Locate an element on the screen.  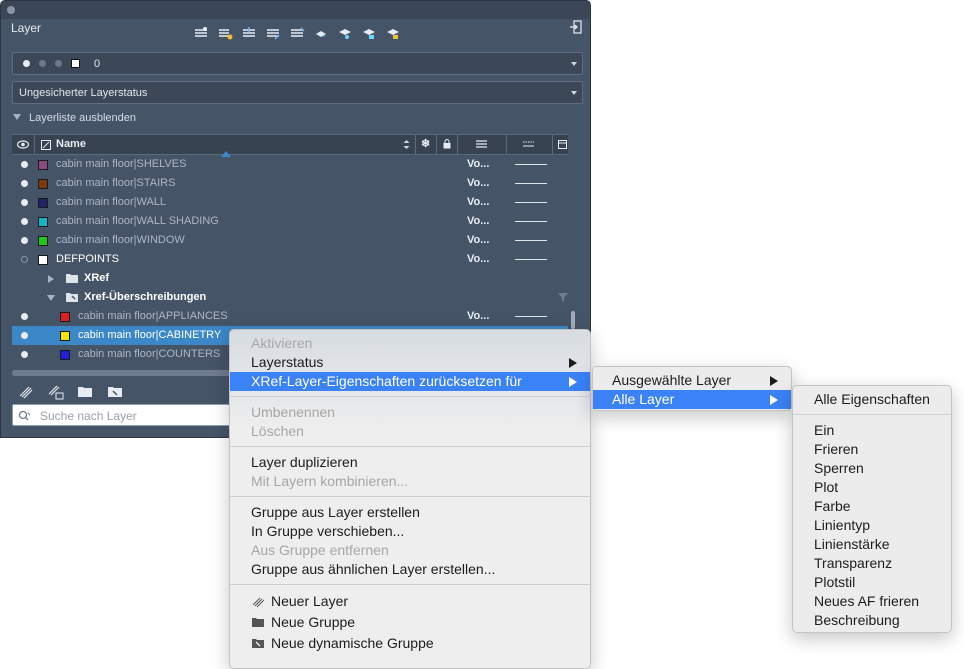
hide-layer-list-toggle: Layerliste ausblenden is located at coordinates (74, 118).